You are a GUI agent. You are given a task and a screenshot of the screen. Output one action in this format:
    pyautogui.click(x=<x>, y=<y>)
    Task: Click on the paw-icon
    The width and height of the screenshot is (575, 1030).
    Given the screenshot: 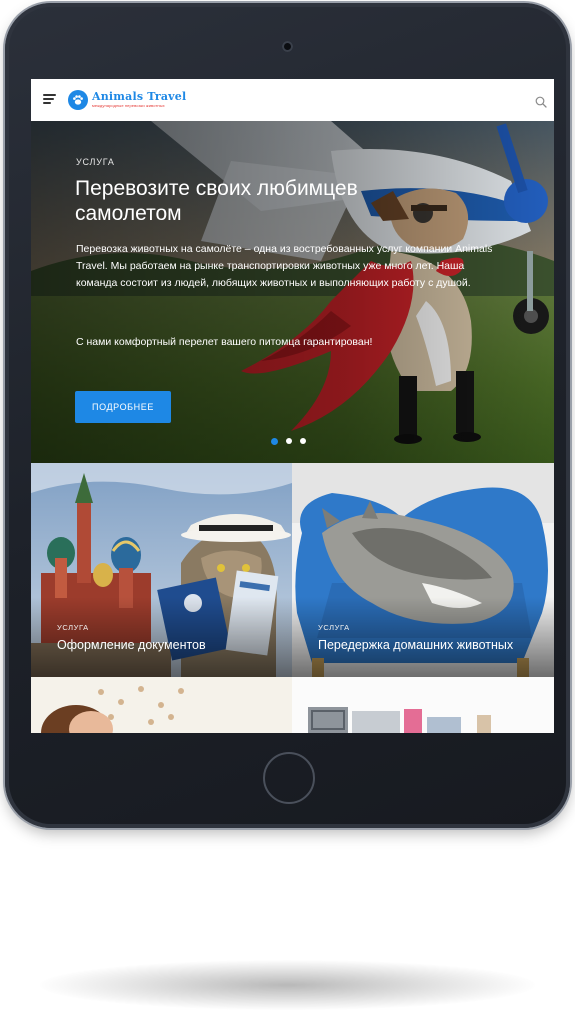 What is the action you would take?
    pyautogui.click(x=78, y=100)
    